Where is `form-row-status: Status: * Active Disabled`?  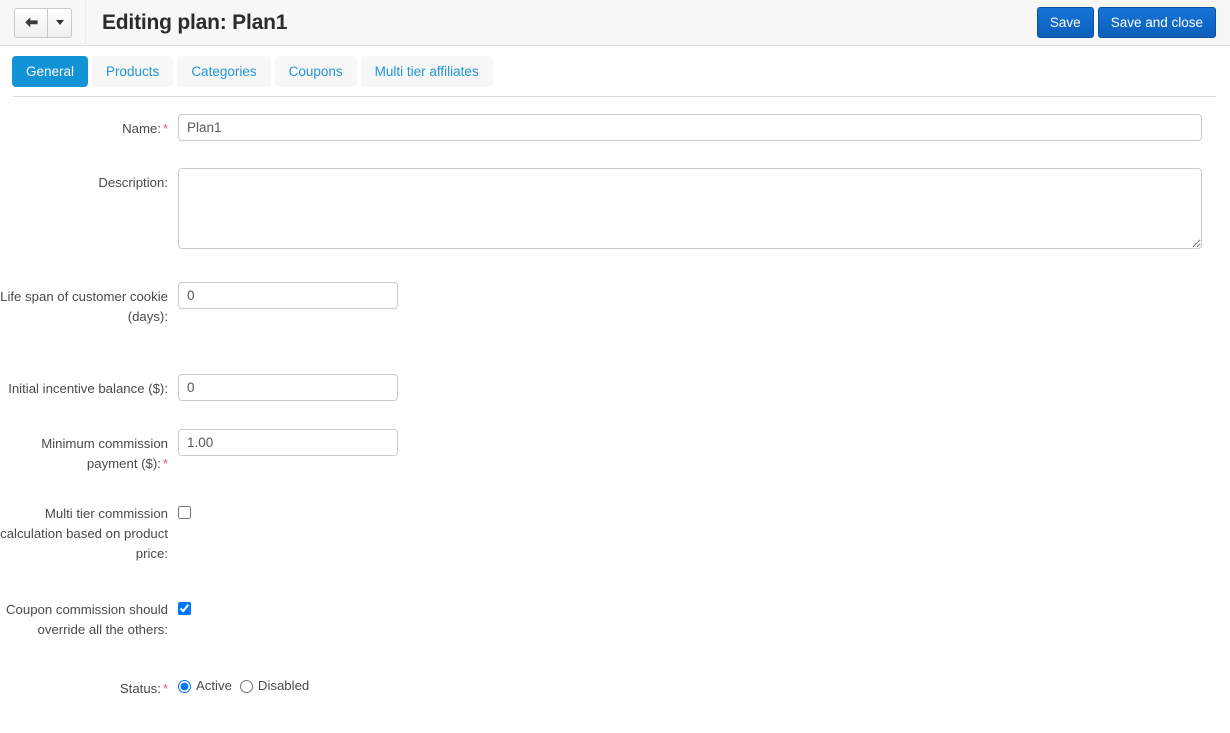 form-row-status: Status: * Active Disabled is located at coordinates (615, 688).